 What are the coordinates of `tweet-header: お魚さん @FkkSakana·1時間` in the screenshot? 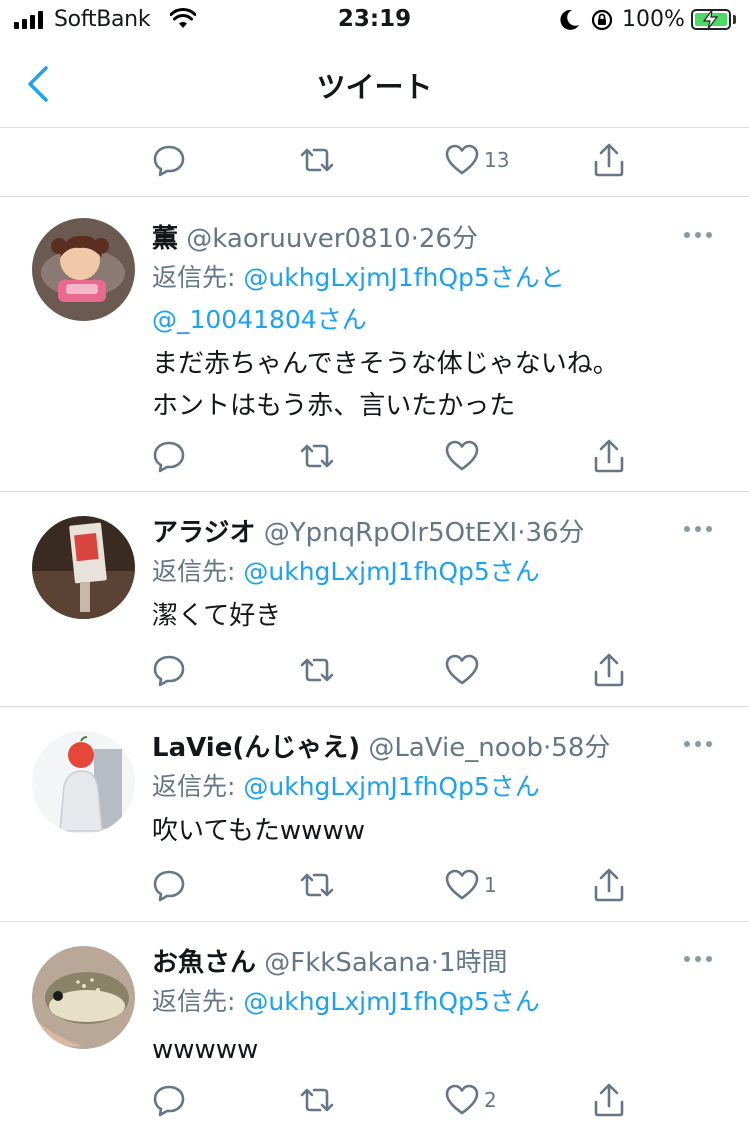 It's located at (330, 960).